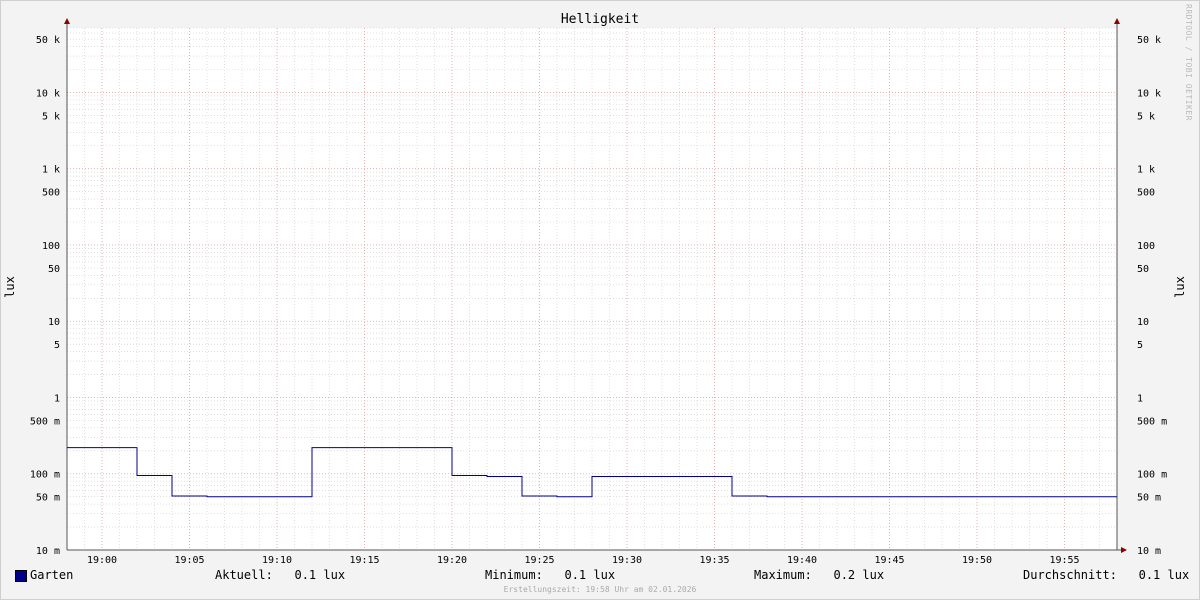 Image resolution: width=1200 pixels, height=600 pixels. Describe the element at coordinates (600, 19) in the screenshot. I see `chart-title: Helligkeit` at that location.